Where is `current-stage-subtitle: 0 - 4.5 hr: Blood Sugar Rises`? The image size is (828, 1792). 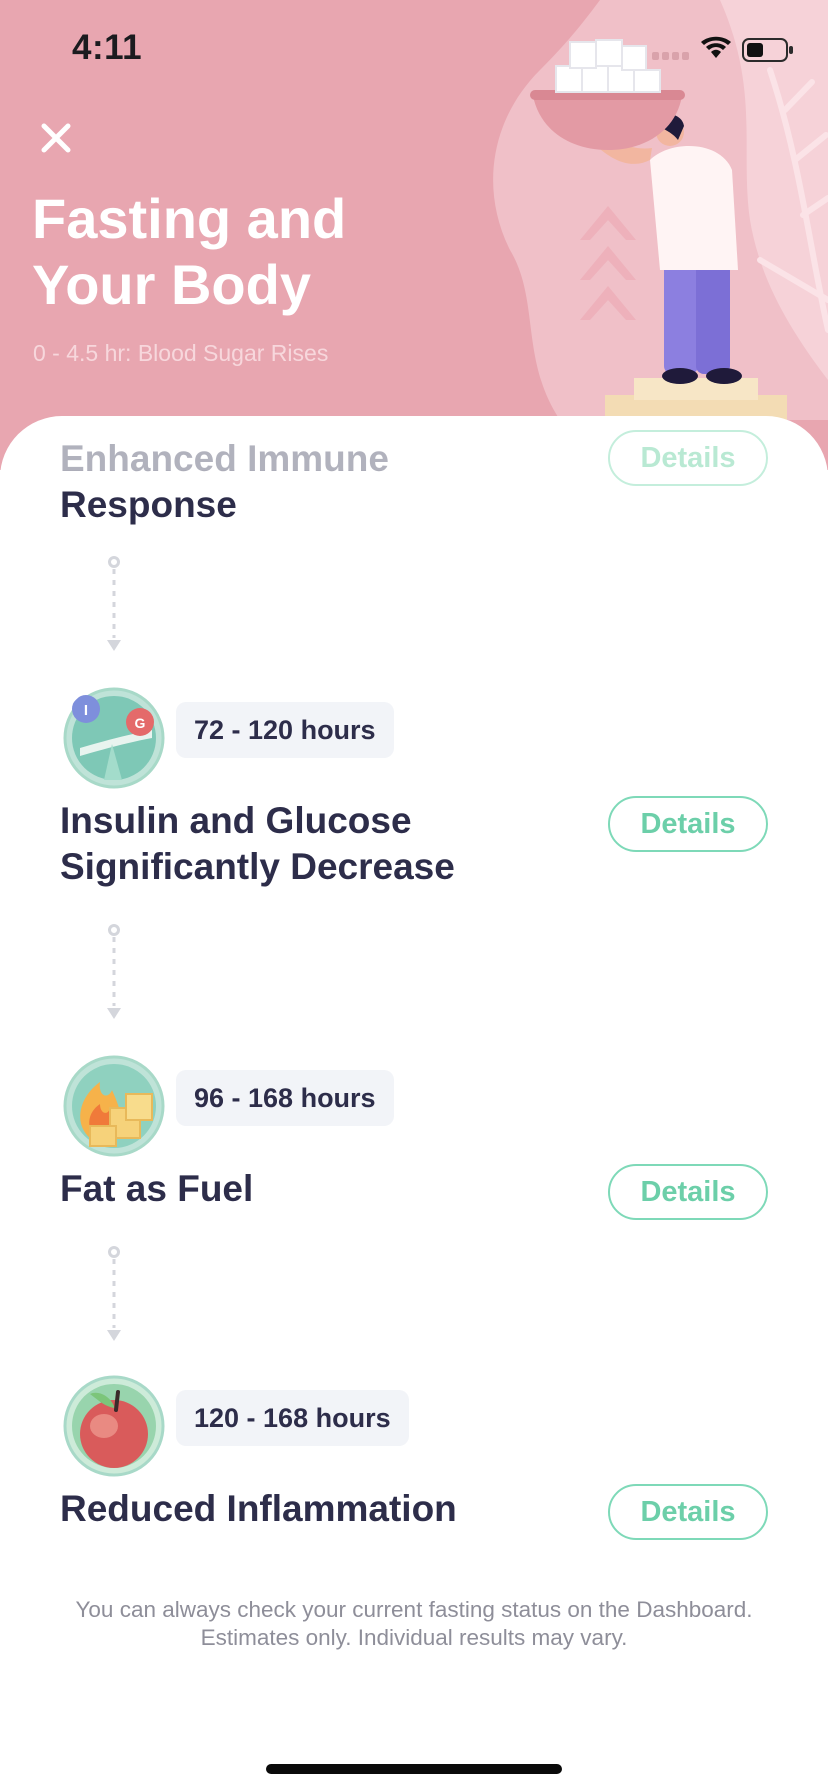 current-stage-subtitle: 0 - 4.5 hr: Blood Sugar Rises is located at coordinates (181, 353).